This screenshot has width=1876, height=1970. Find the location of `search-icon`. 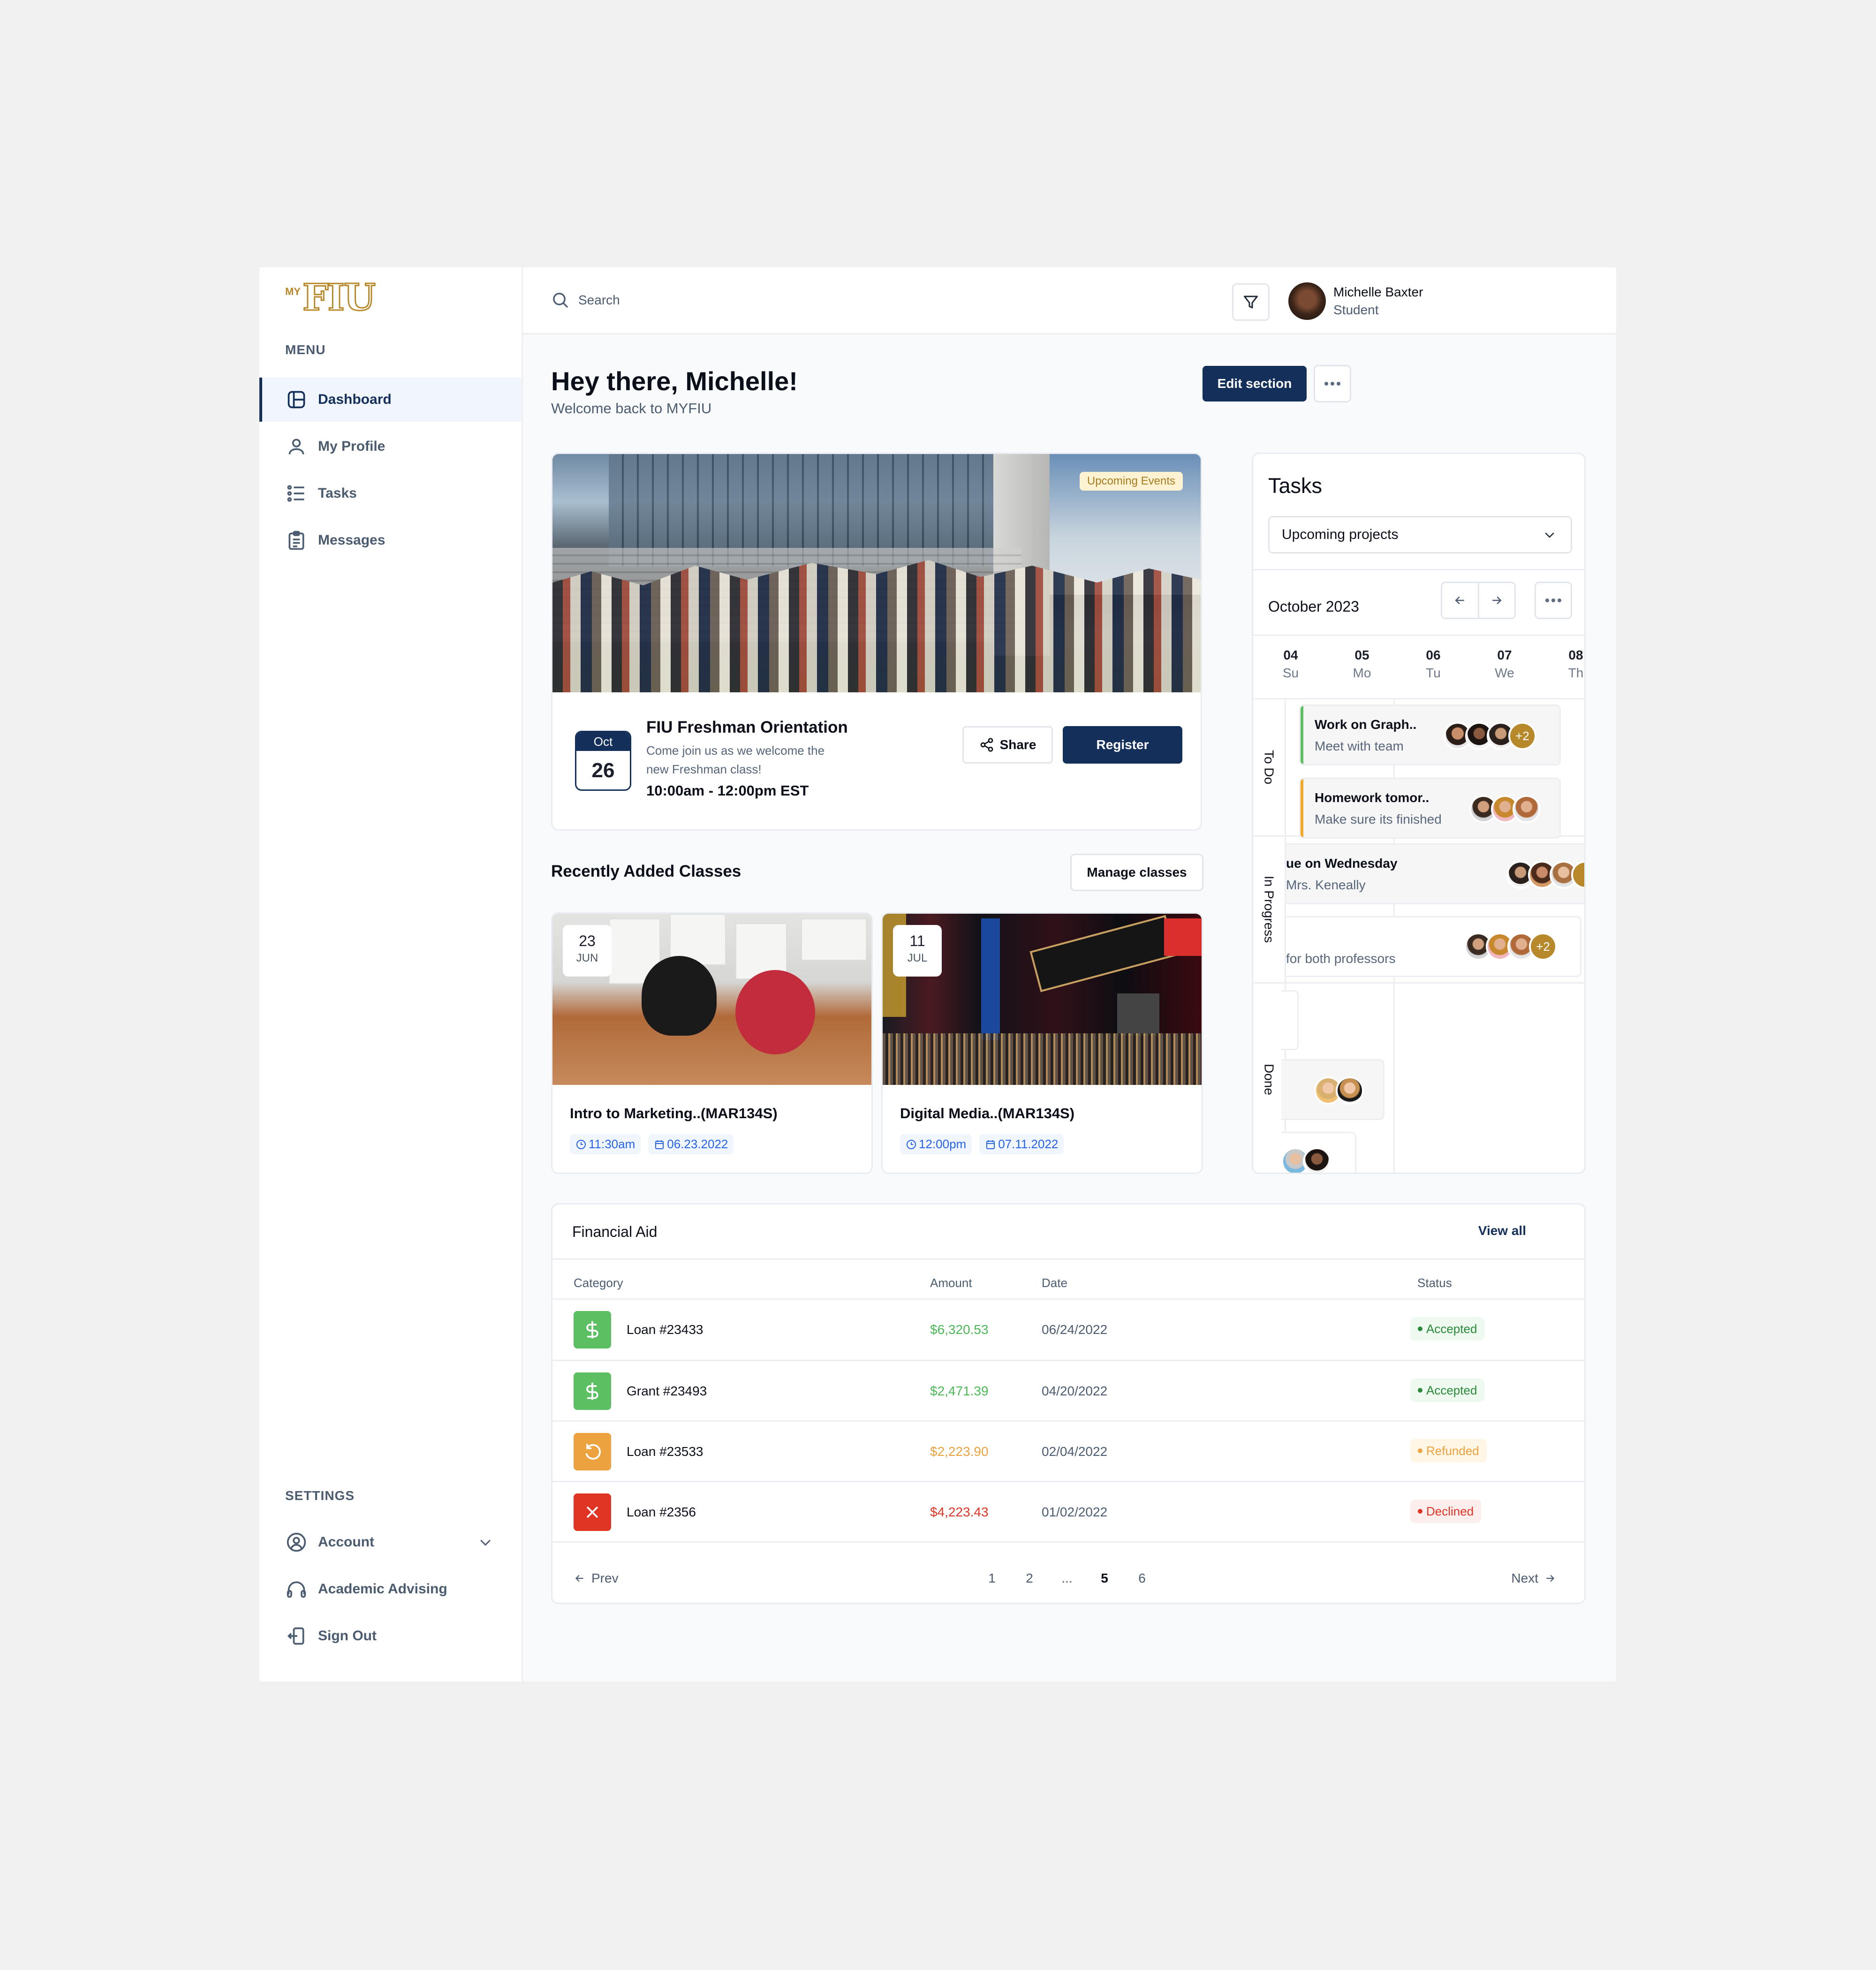

search-icon is located at coordinates (560, 300).